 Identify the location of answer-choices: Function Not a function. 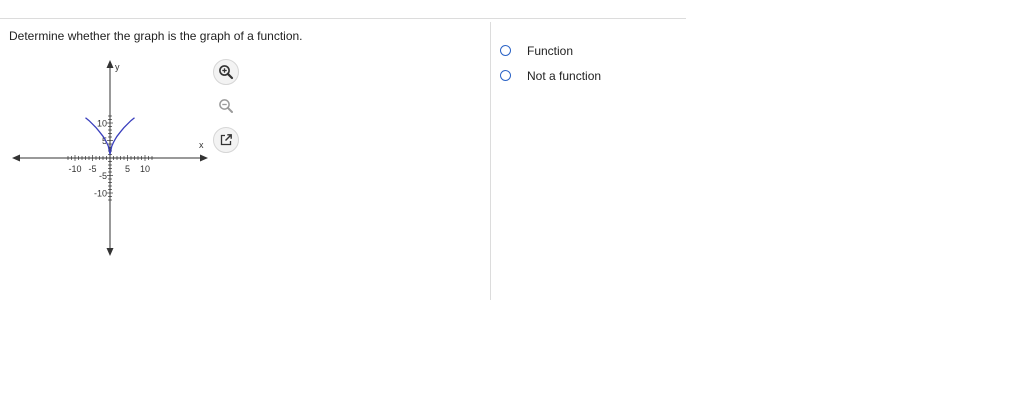
(550, 63).